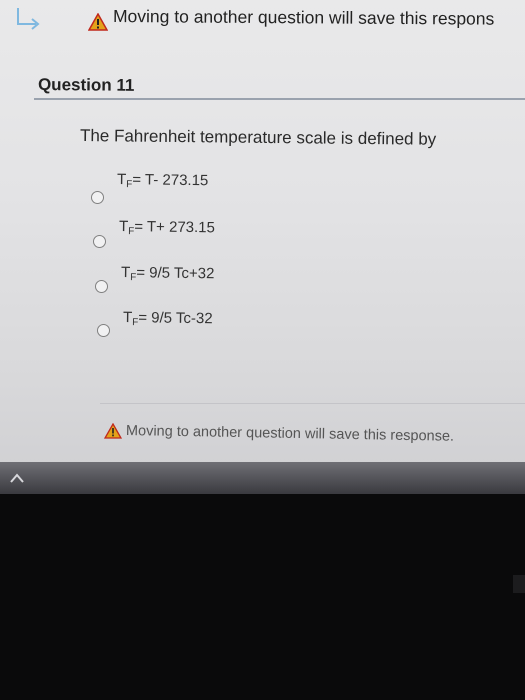 This screenshot has height=700, width=525. Describe the element at coordinates (125, 273) in the screenshot. I see `option-3-main: T` at that location.